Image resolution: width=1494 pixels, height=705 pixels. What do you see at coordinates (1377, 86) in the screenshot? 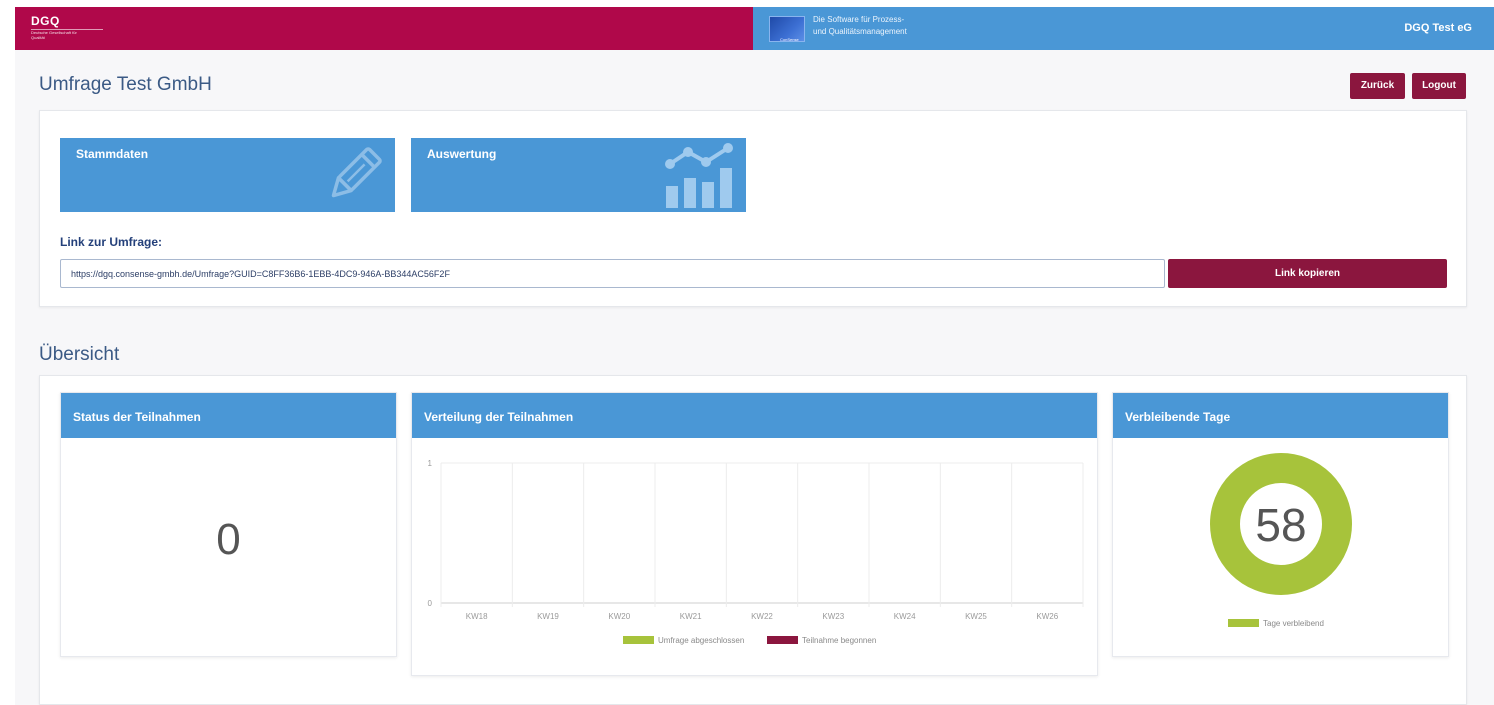
I see `back-button: Zurück` at bounding box center [1377, 86].